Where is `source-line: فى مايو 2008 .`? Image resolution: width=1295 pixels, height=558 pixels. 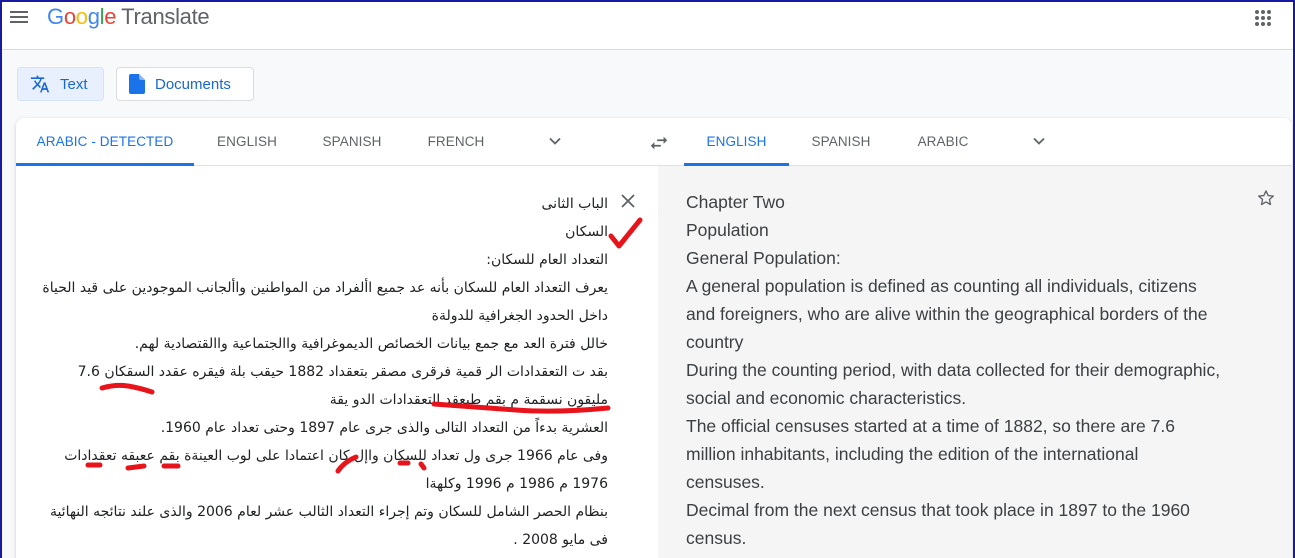
source-line: فى مايو 2008 . is located at coordinates (560, 540).